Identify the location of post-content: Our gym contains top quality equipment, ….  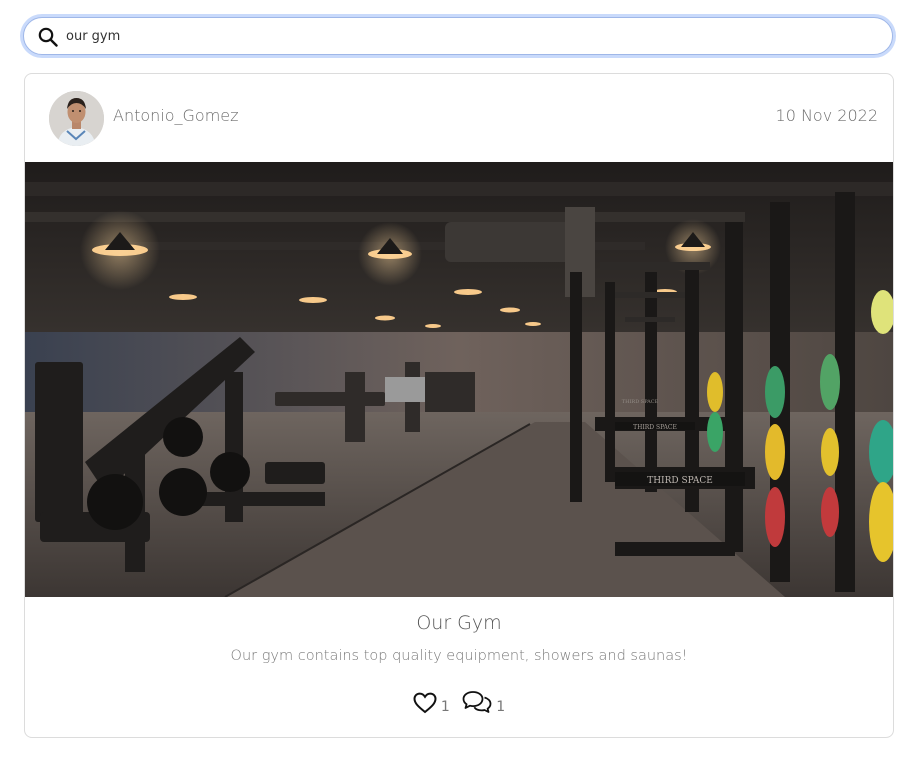
(459, 656).